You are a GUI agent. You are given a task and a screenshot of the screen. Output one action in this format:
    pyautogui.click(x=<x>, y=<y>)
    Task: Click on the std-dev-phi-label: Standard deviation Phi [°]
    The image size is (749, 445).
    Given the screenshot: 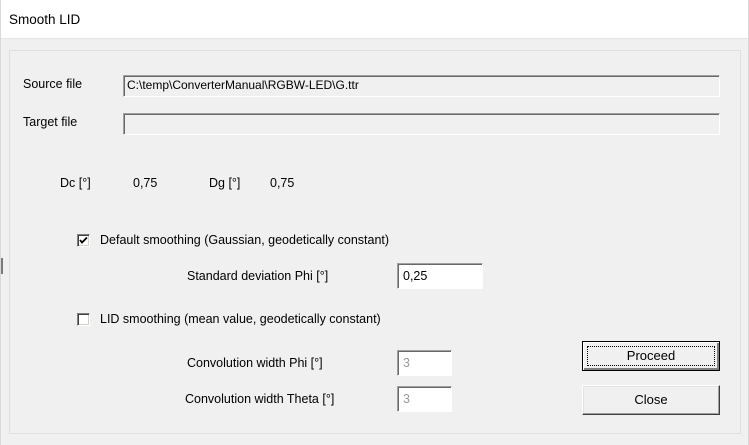 What is the action you would take?
    pyautogui.click(x=258, y=276)
    